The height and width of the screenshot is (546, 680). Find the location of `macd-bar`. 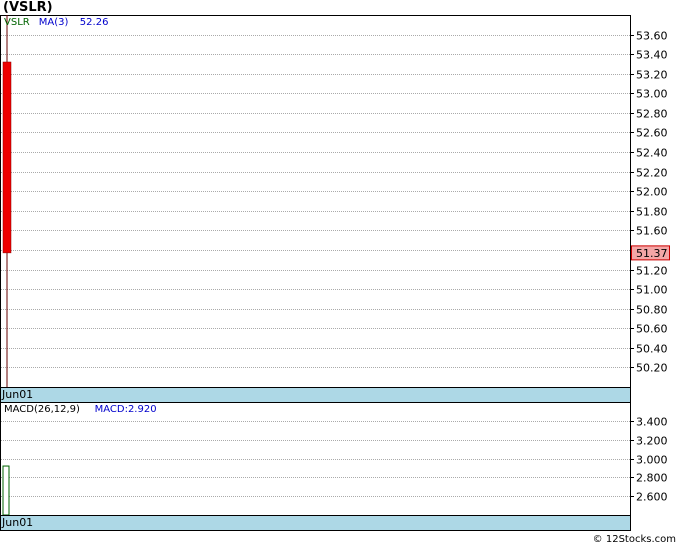

macd-bar is located at coordinates (6, 490).